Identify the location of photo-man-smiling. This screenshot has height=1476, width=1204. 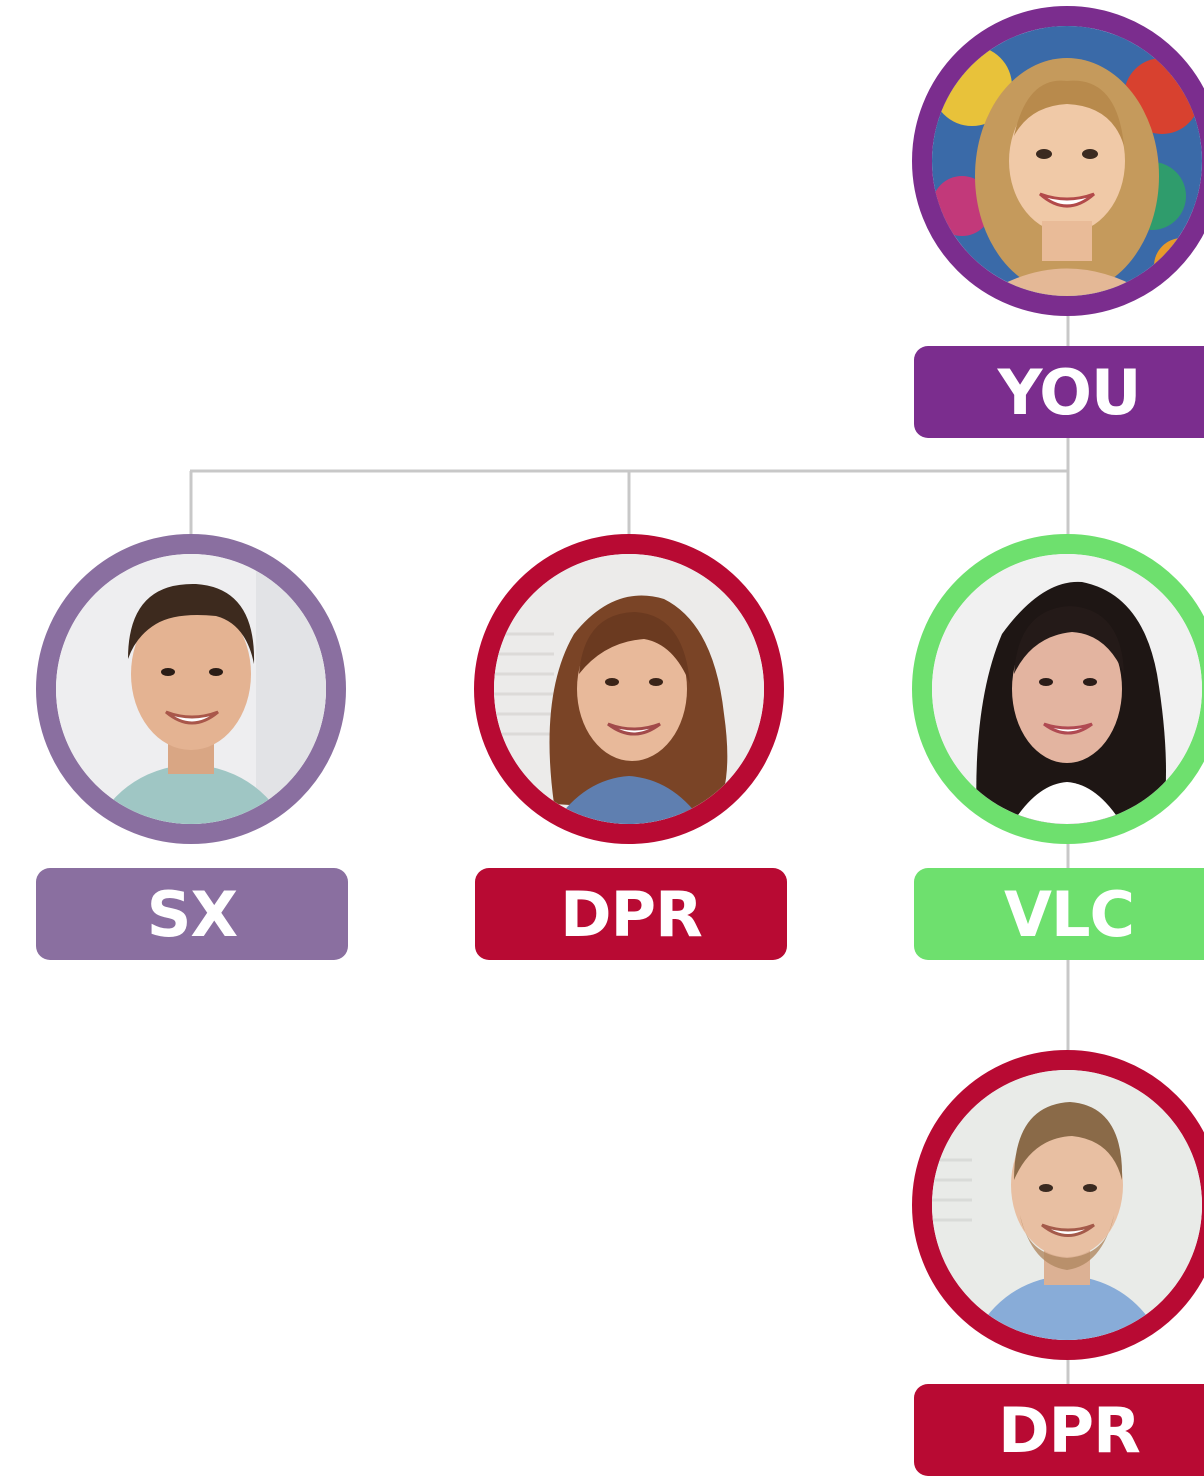
(191, 689).